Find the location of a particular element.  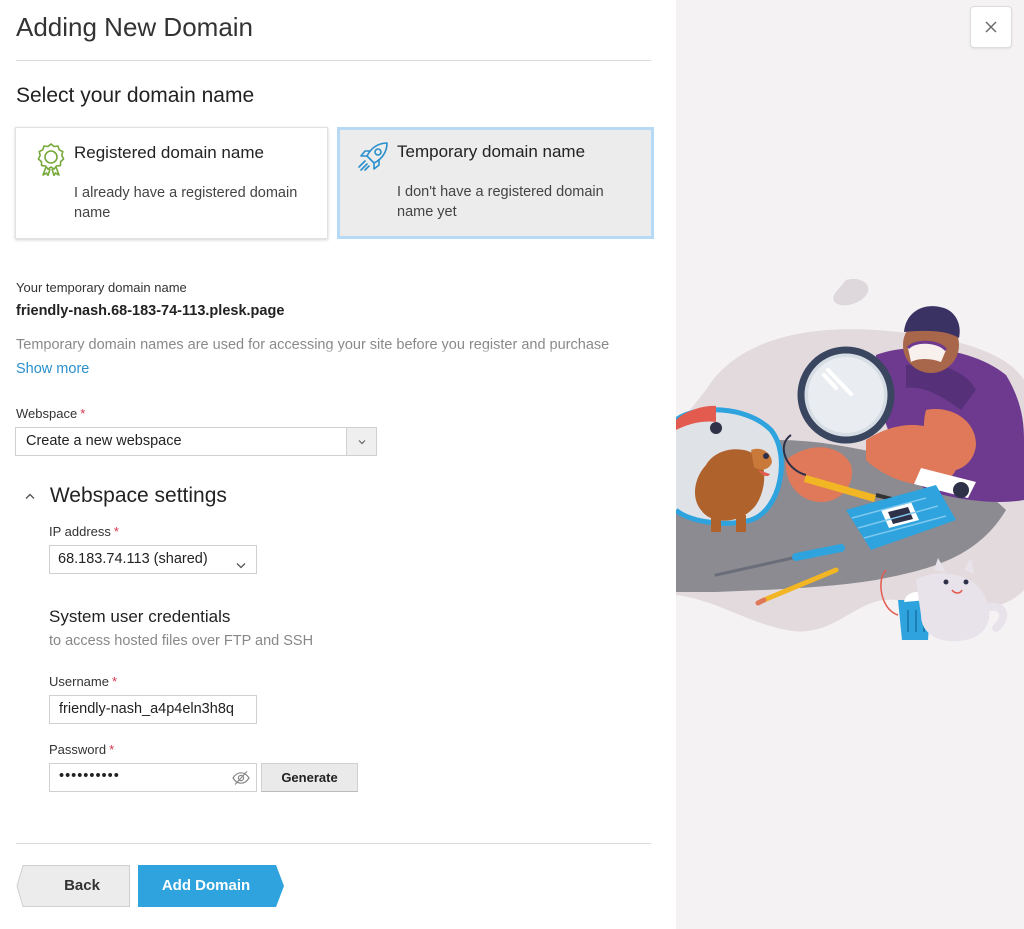

temporary-domain-label: Your temporary domain name is located at coordinates (101, 287).